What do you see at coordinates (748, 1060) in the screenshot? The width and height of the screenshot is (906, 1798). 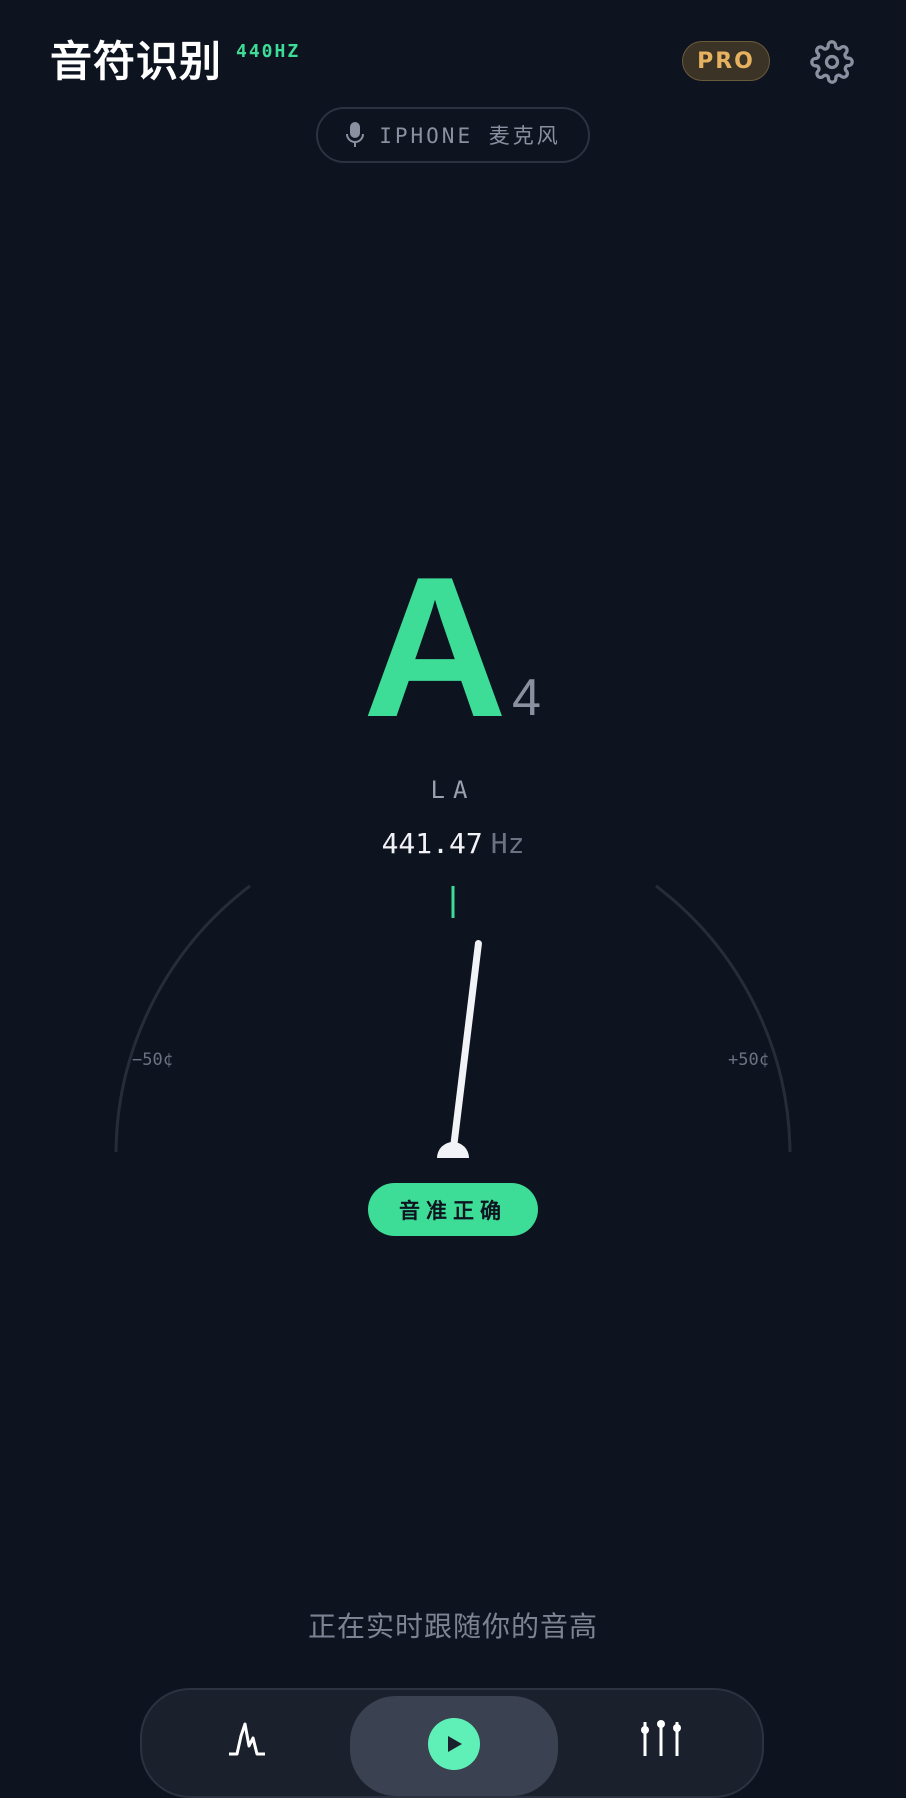 I see `cents-max-label: +50¢` at bounding box center [748, 1060].